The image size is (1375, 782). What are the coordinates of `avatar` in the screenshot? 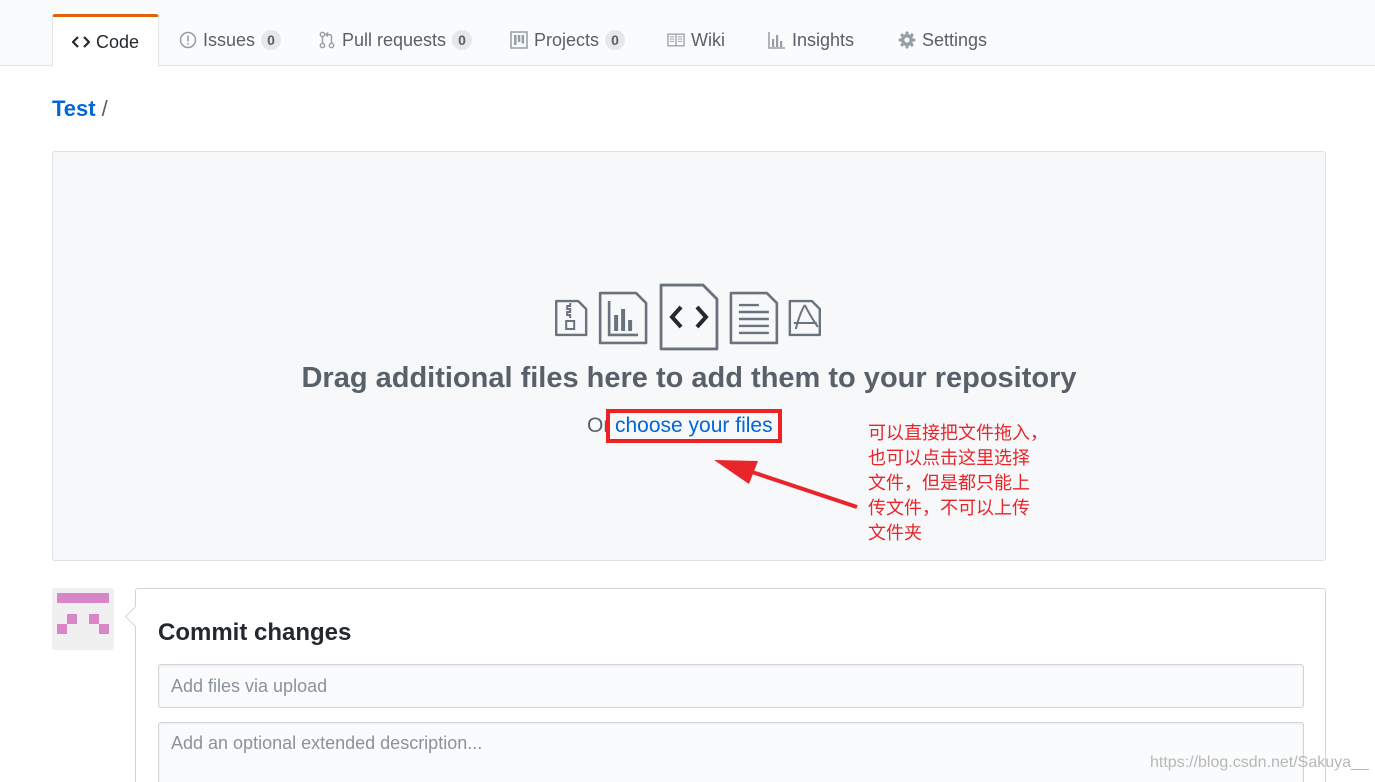 It's located at (83, 619).